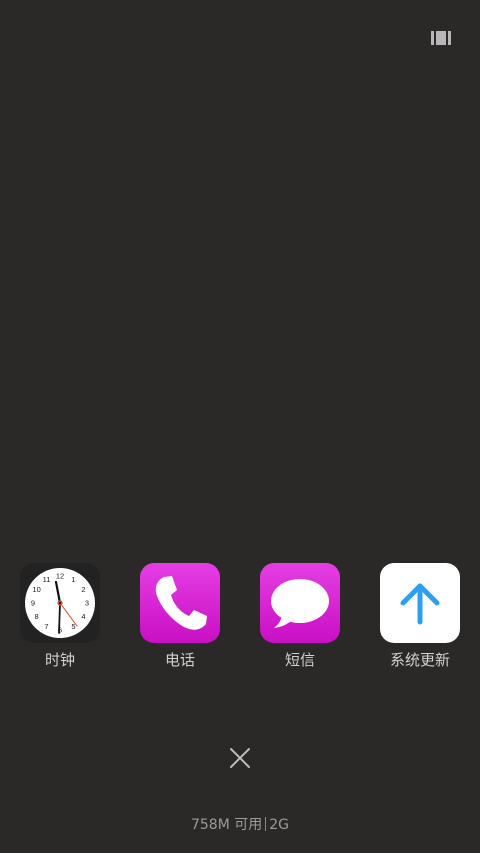 This screenshot has height=853, width=480. What do you see at coordinates (299, 660) in the screenshot?
I see `app-label: 短信` at bounding box center [299, 660].